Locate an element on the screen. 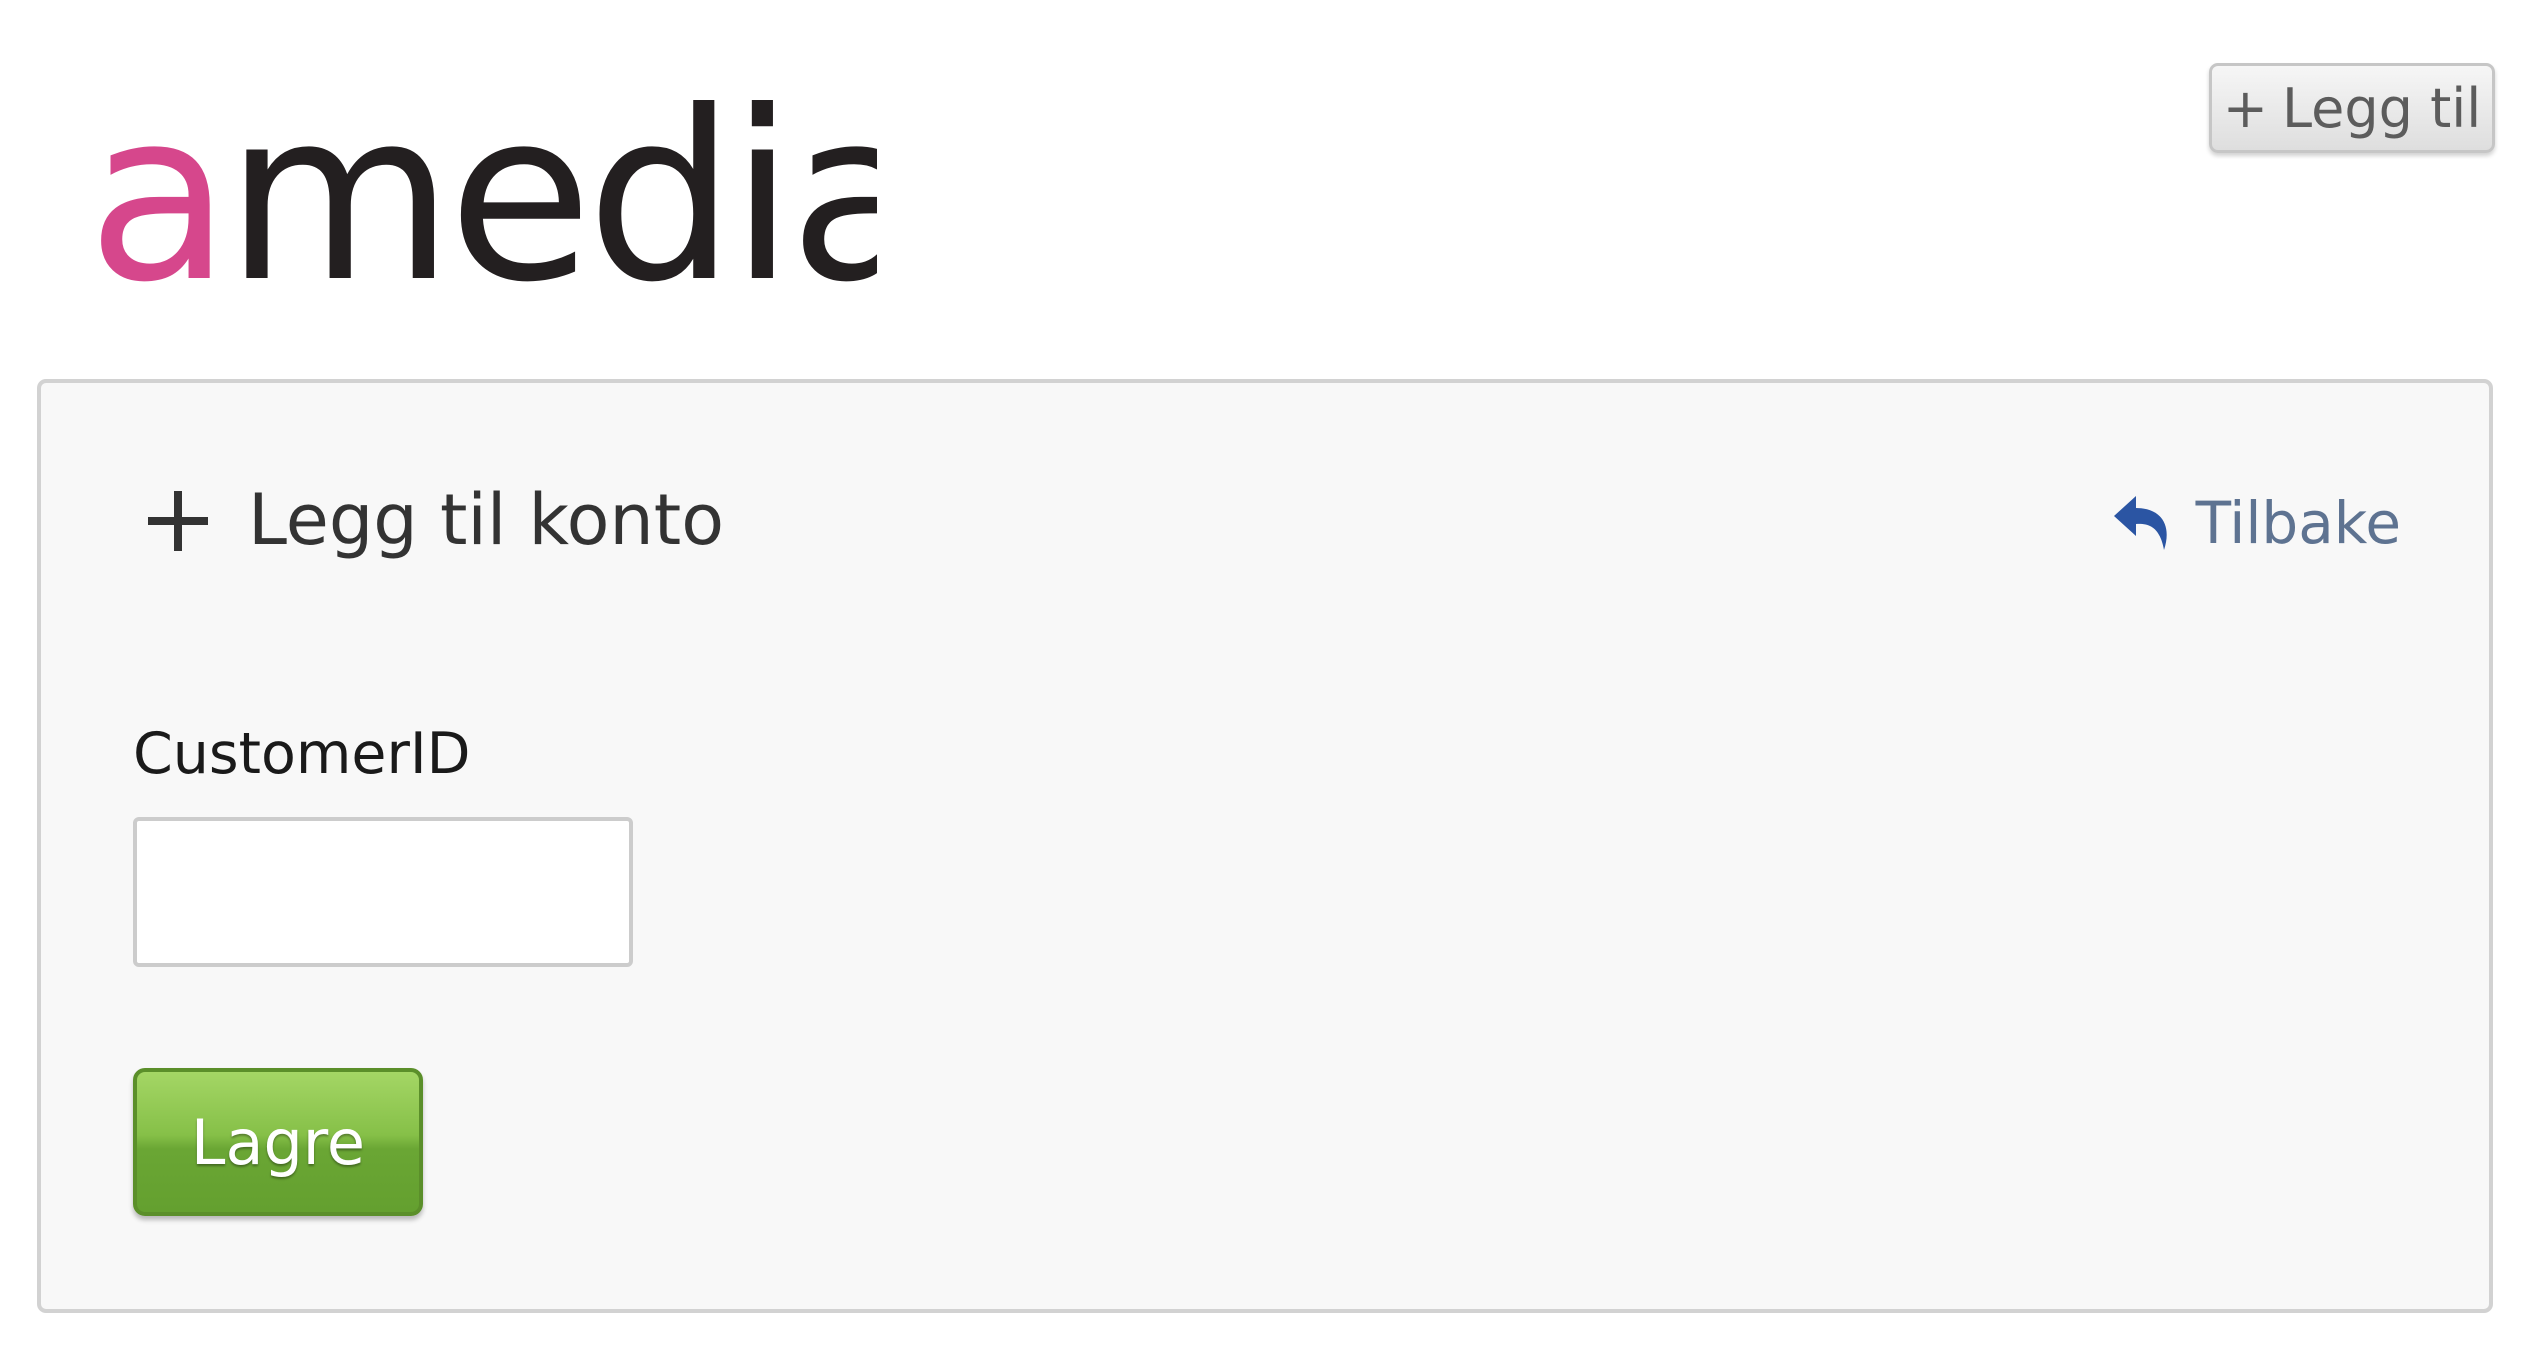 Image resolution: width=2528 pixels, height=1362 pixels. customer-id-input is located at coordinates (383, 892).